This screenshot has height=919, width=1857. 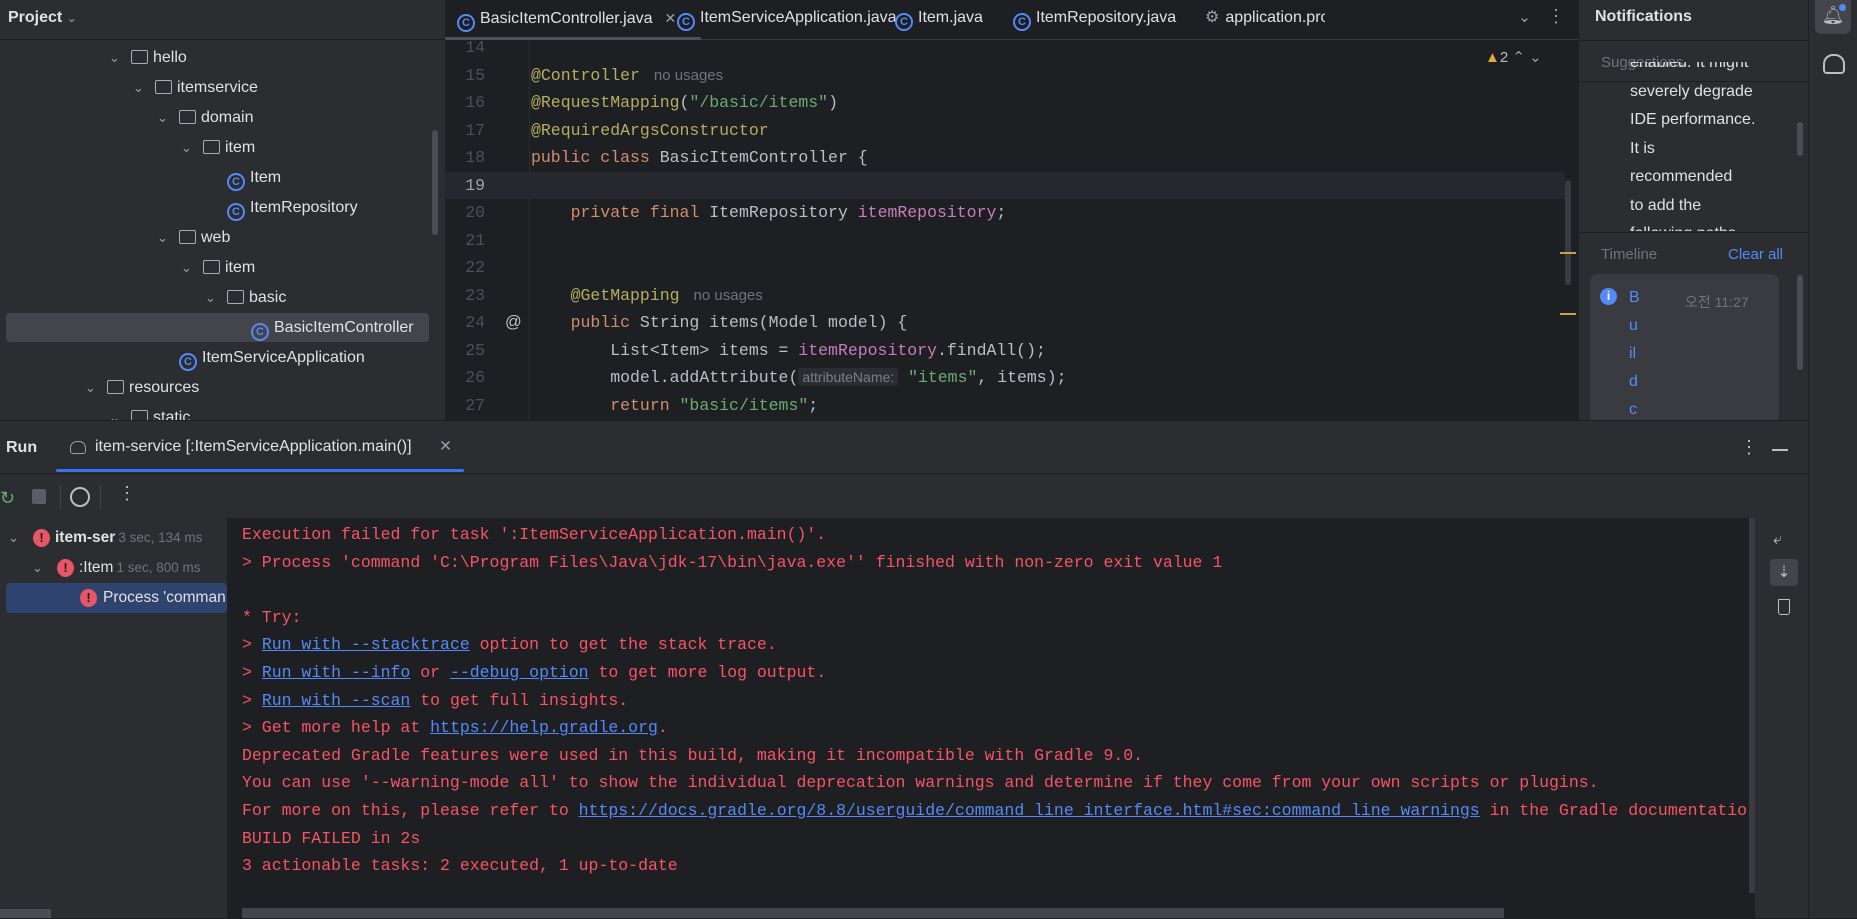 What do you see at coordinates (1524, 17) in the screenshot?
I see `tabs-dropdown-icon: ⌄` at bounding box center [1524, 17].